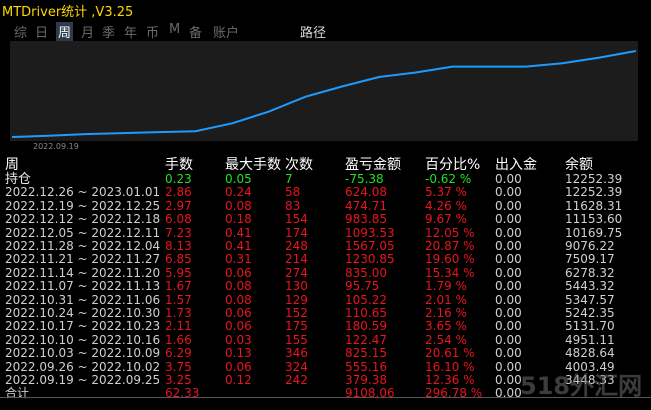 The width and height of the screenshot is (651, 410). Describe the element at coordinates (594, 205) in the screenshot. I see `cell-balance: 11628.31` at that location.